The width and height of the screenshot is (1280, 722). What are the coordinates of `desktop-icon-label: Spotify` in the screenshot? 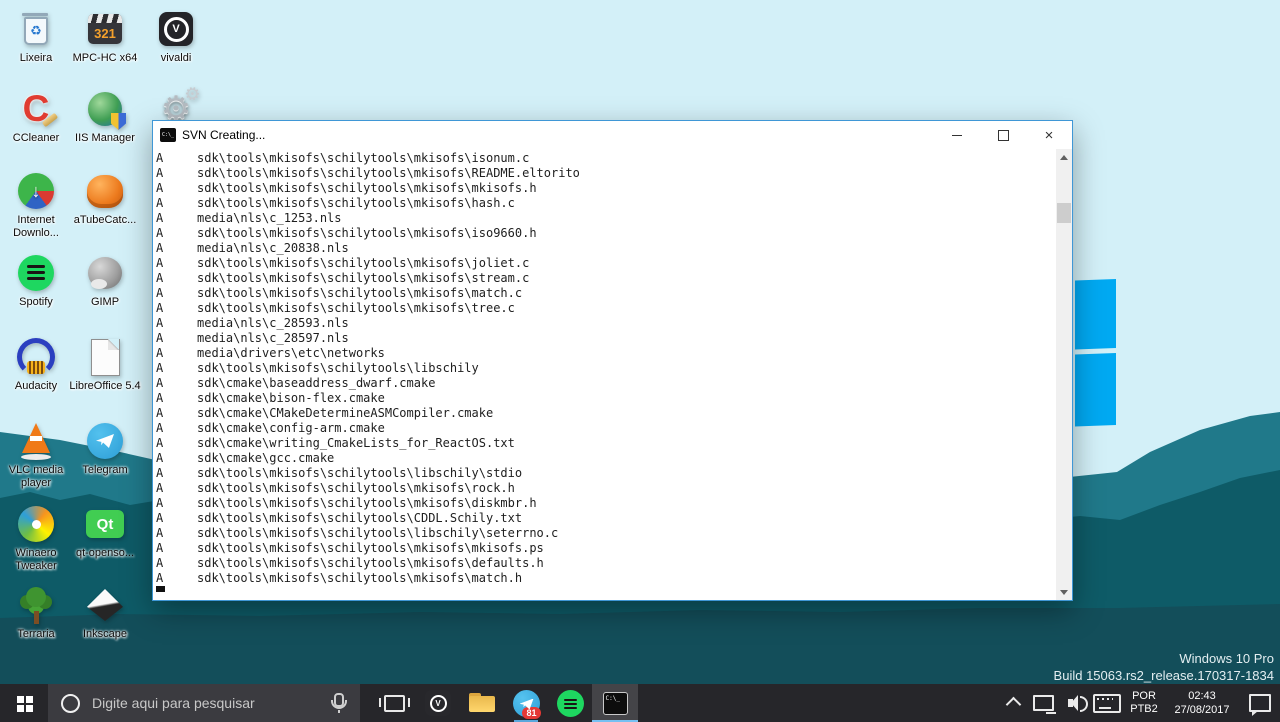 It's located at (36, 302).